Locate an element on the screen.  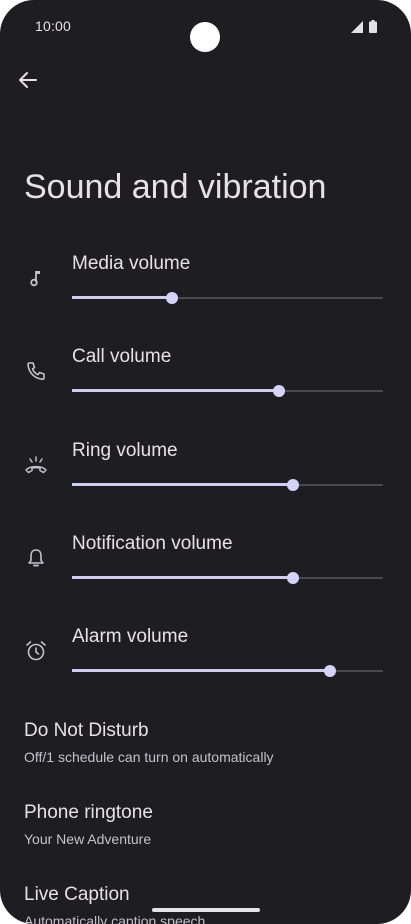
alarm-clock-icon is located at coordinates (36, 651).